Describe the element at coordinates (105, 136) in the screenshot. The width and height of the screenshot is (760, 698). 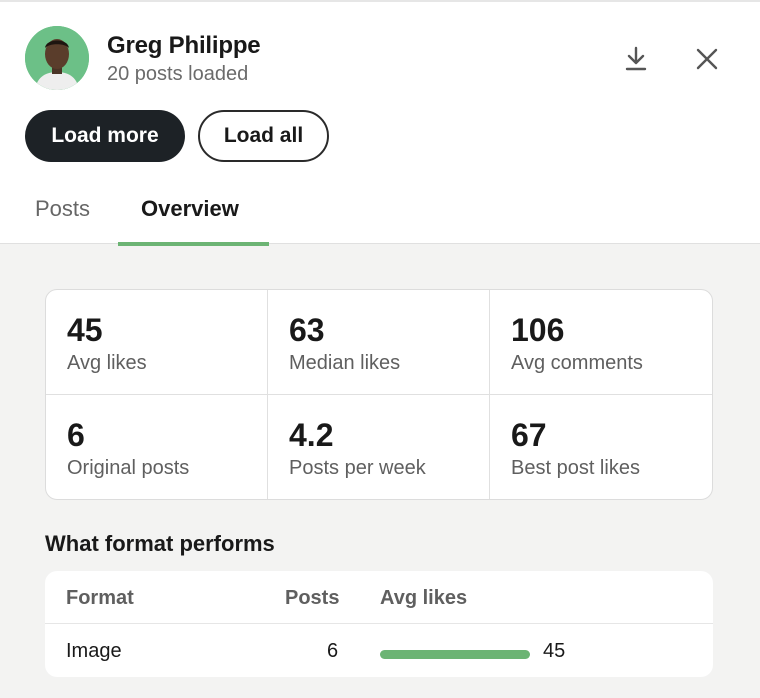
I see `load-more-button: Load more` at that location.